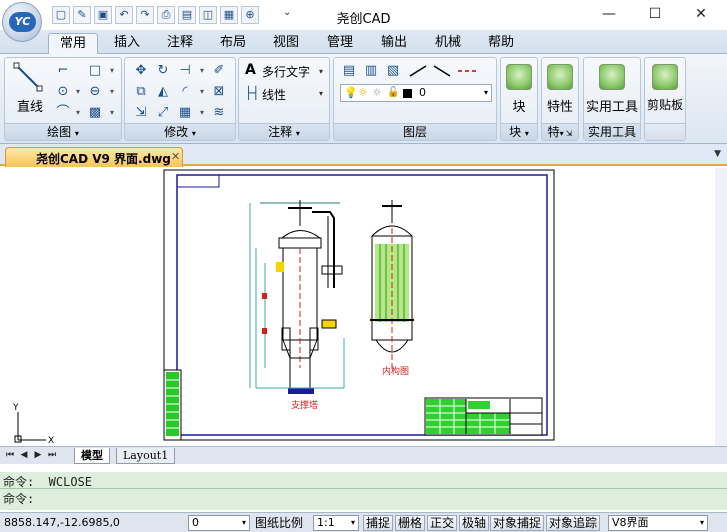 This screenshot has height=532, width=727. Describe the element at coordinates (163, 113) in the screenshot. I see `scale-icon: ⤢` at that location.